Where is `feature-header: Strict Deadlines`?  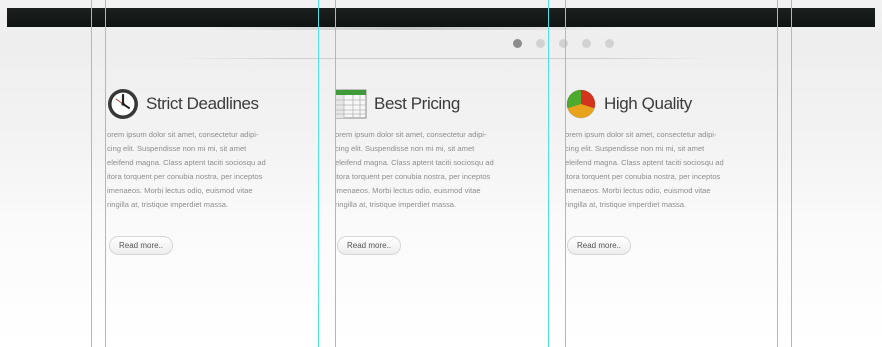 feature-header: Strict Deadlines is located at coordinates (214, 104).